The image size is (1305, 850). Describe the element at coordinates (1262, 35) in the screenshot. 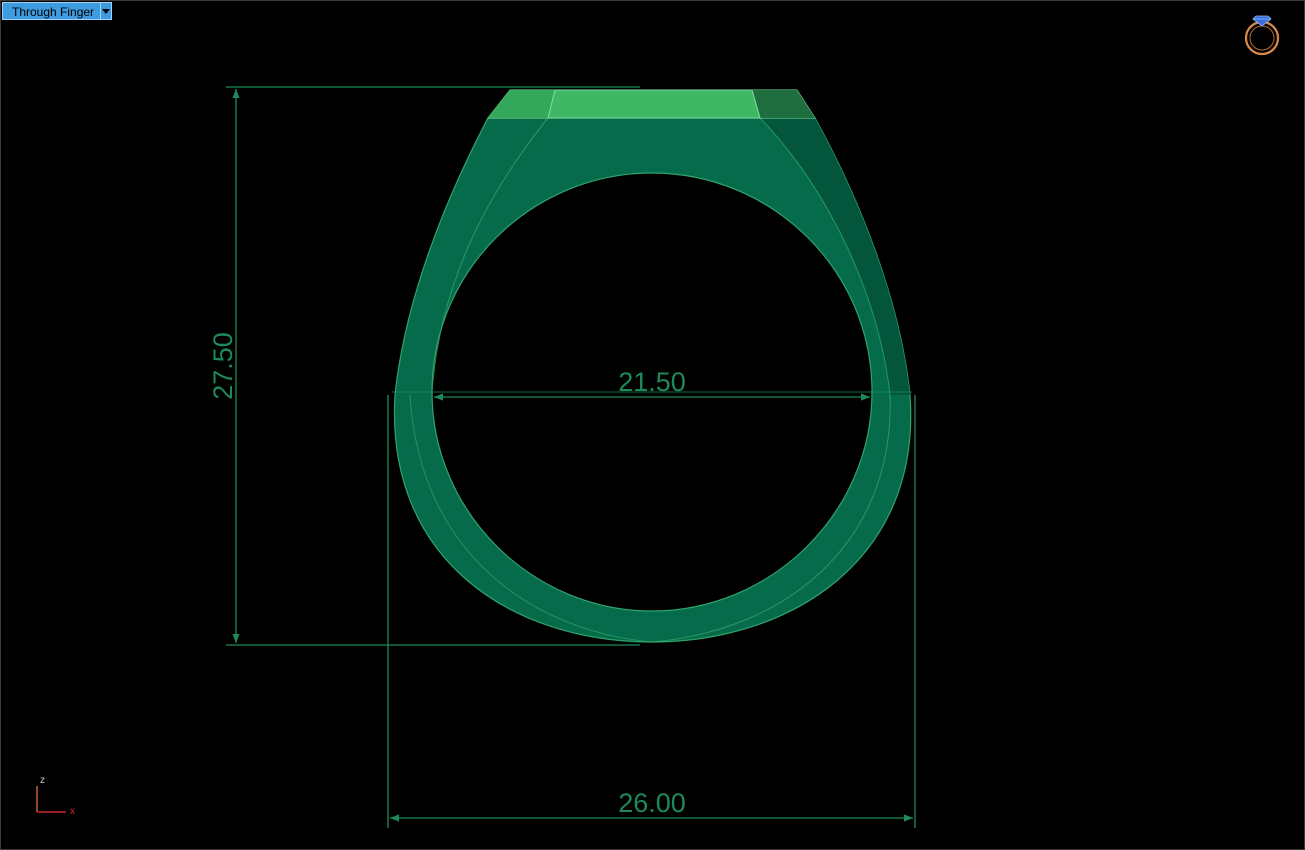

I see `ring-icon` at that location.